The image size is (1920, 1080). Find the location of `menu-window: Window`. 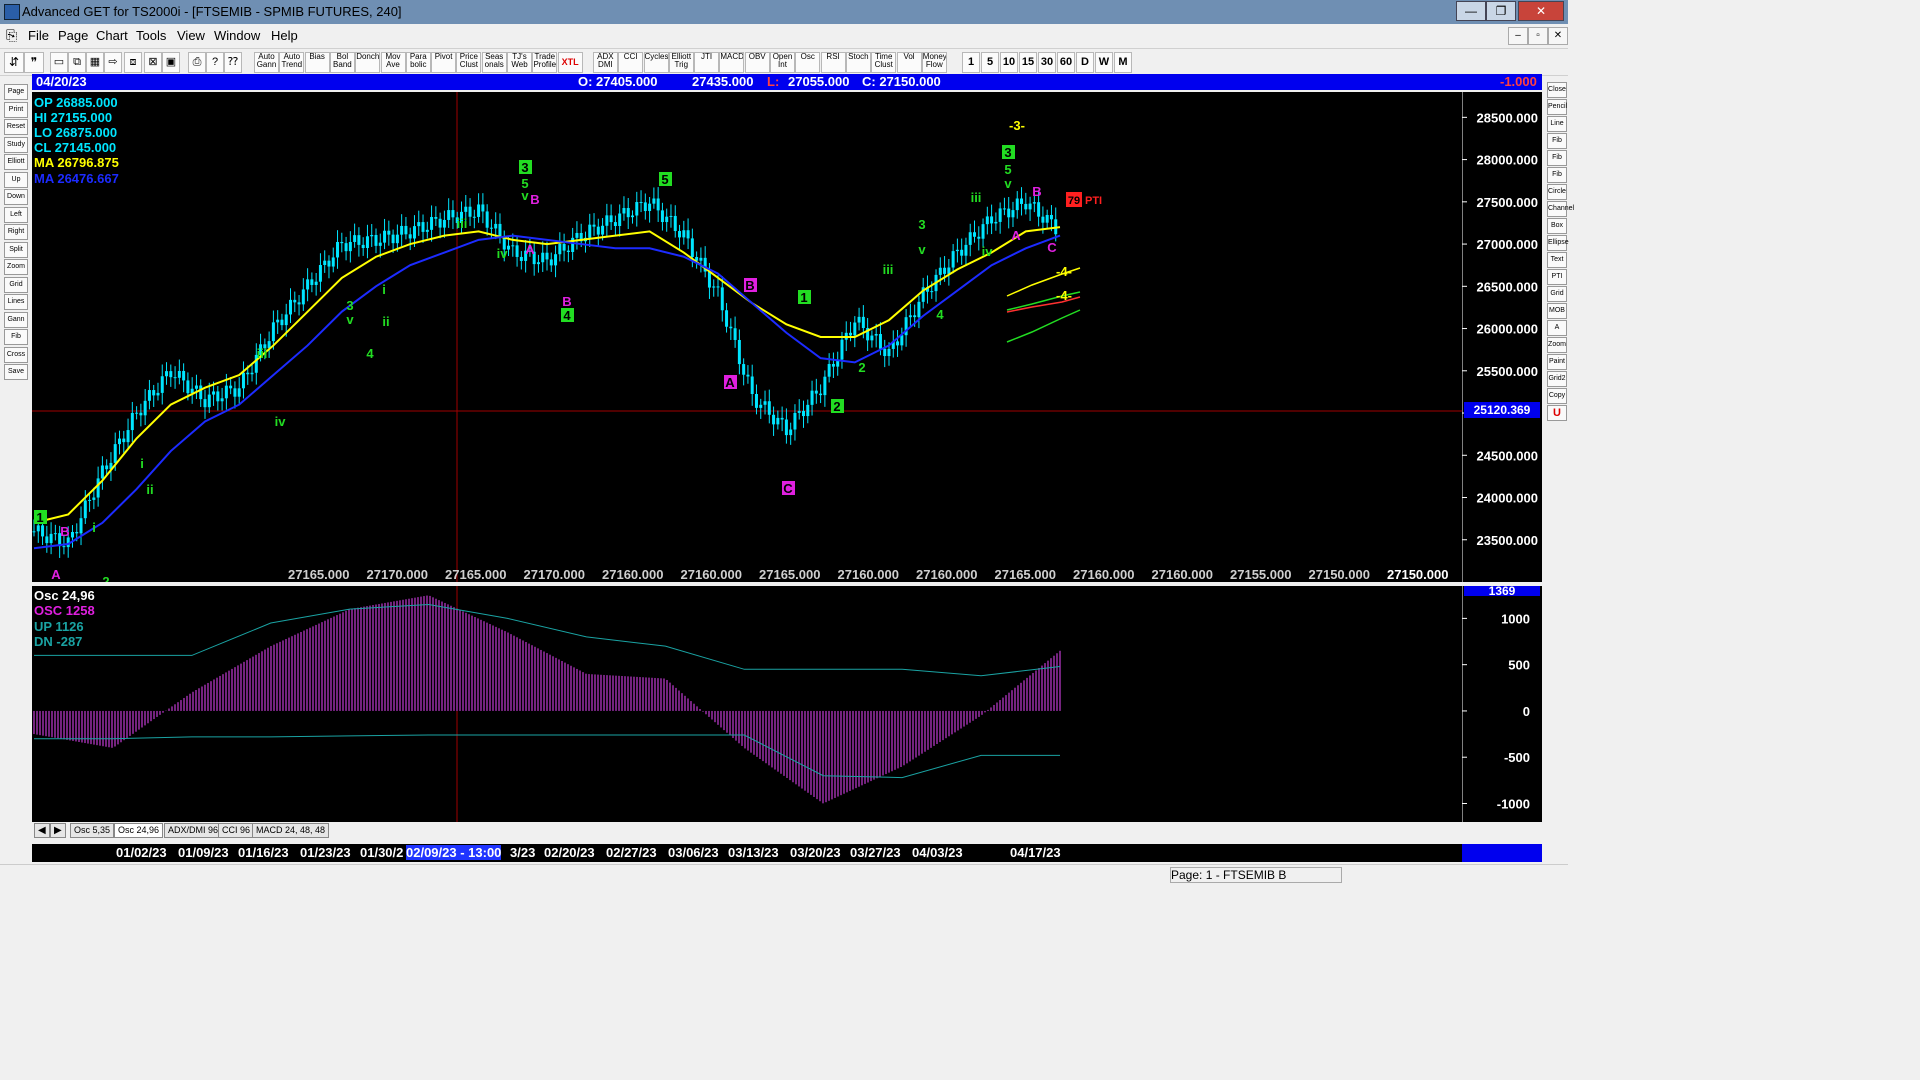

menu-window: Window is located at coordinates (237, 35).